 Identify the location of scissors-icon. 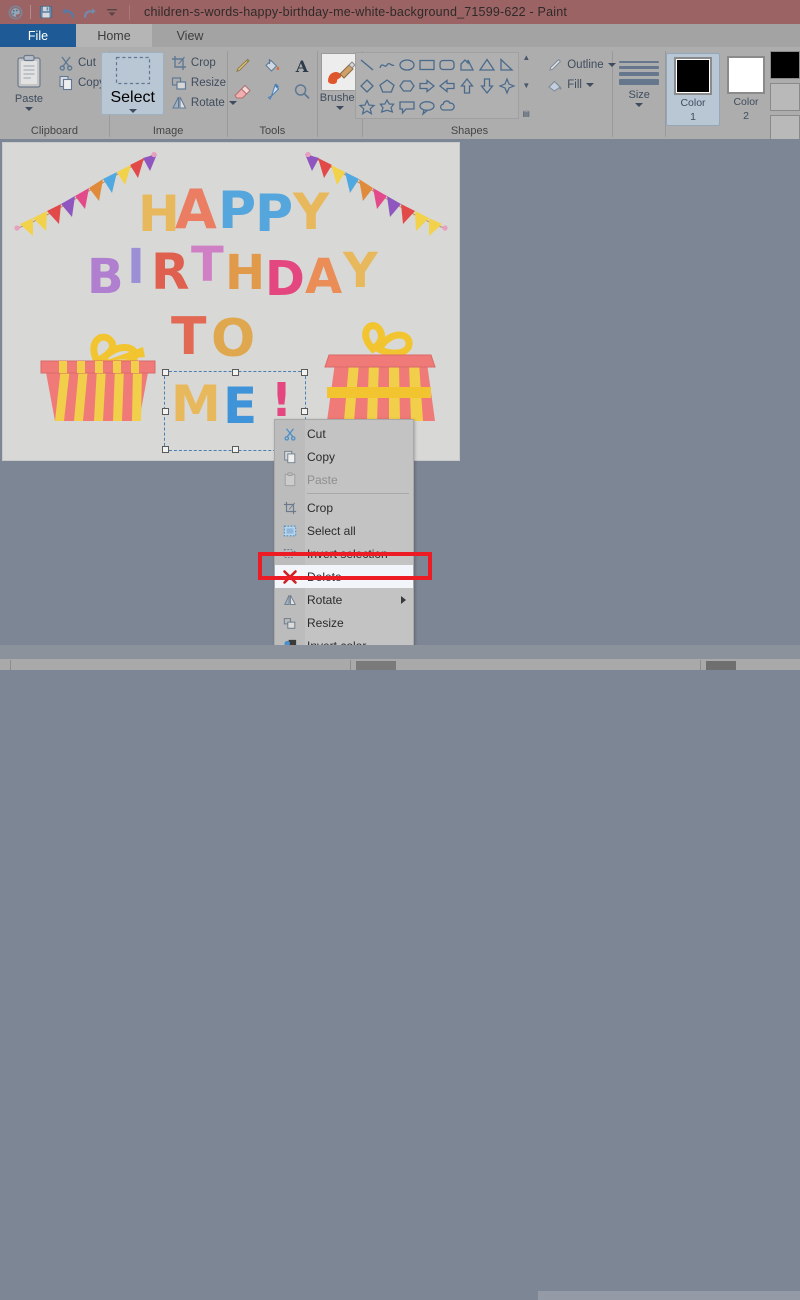
(290, 433).